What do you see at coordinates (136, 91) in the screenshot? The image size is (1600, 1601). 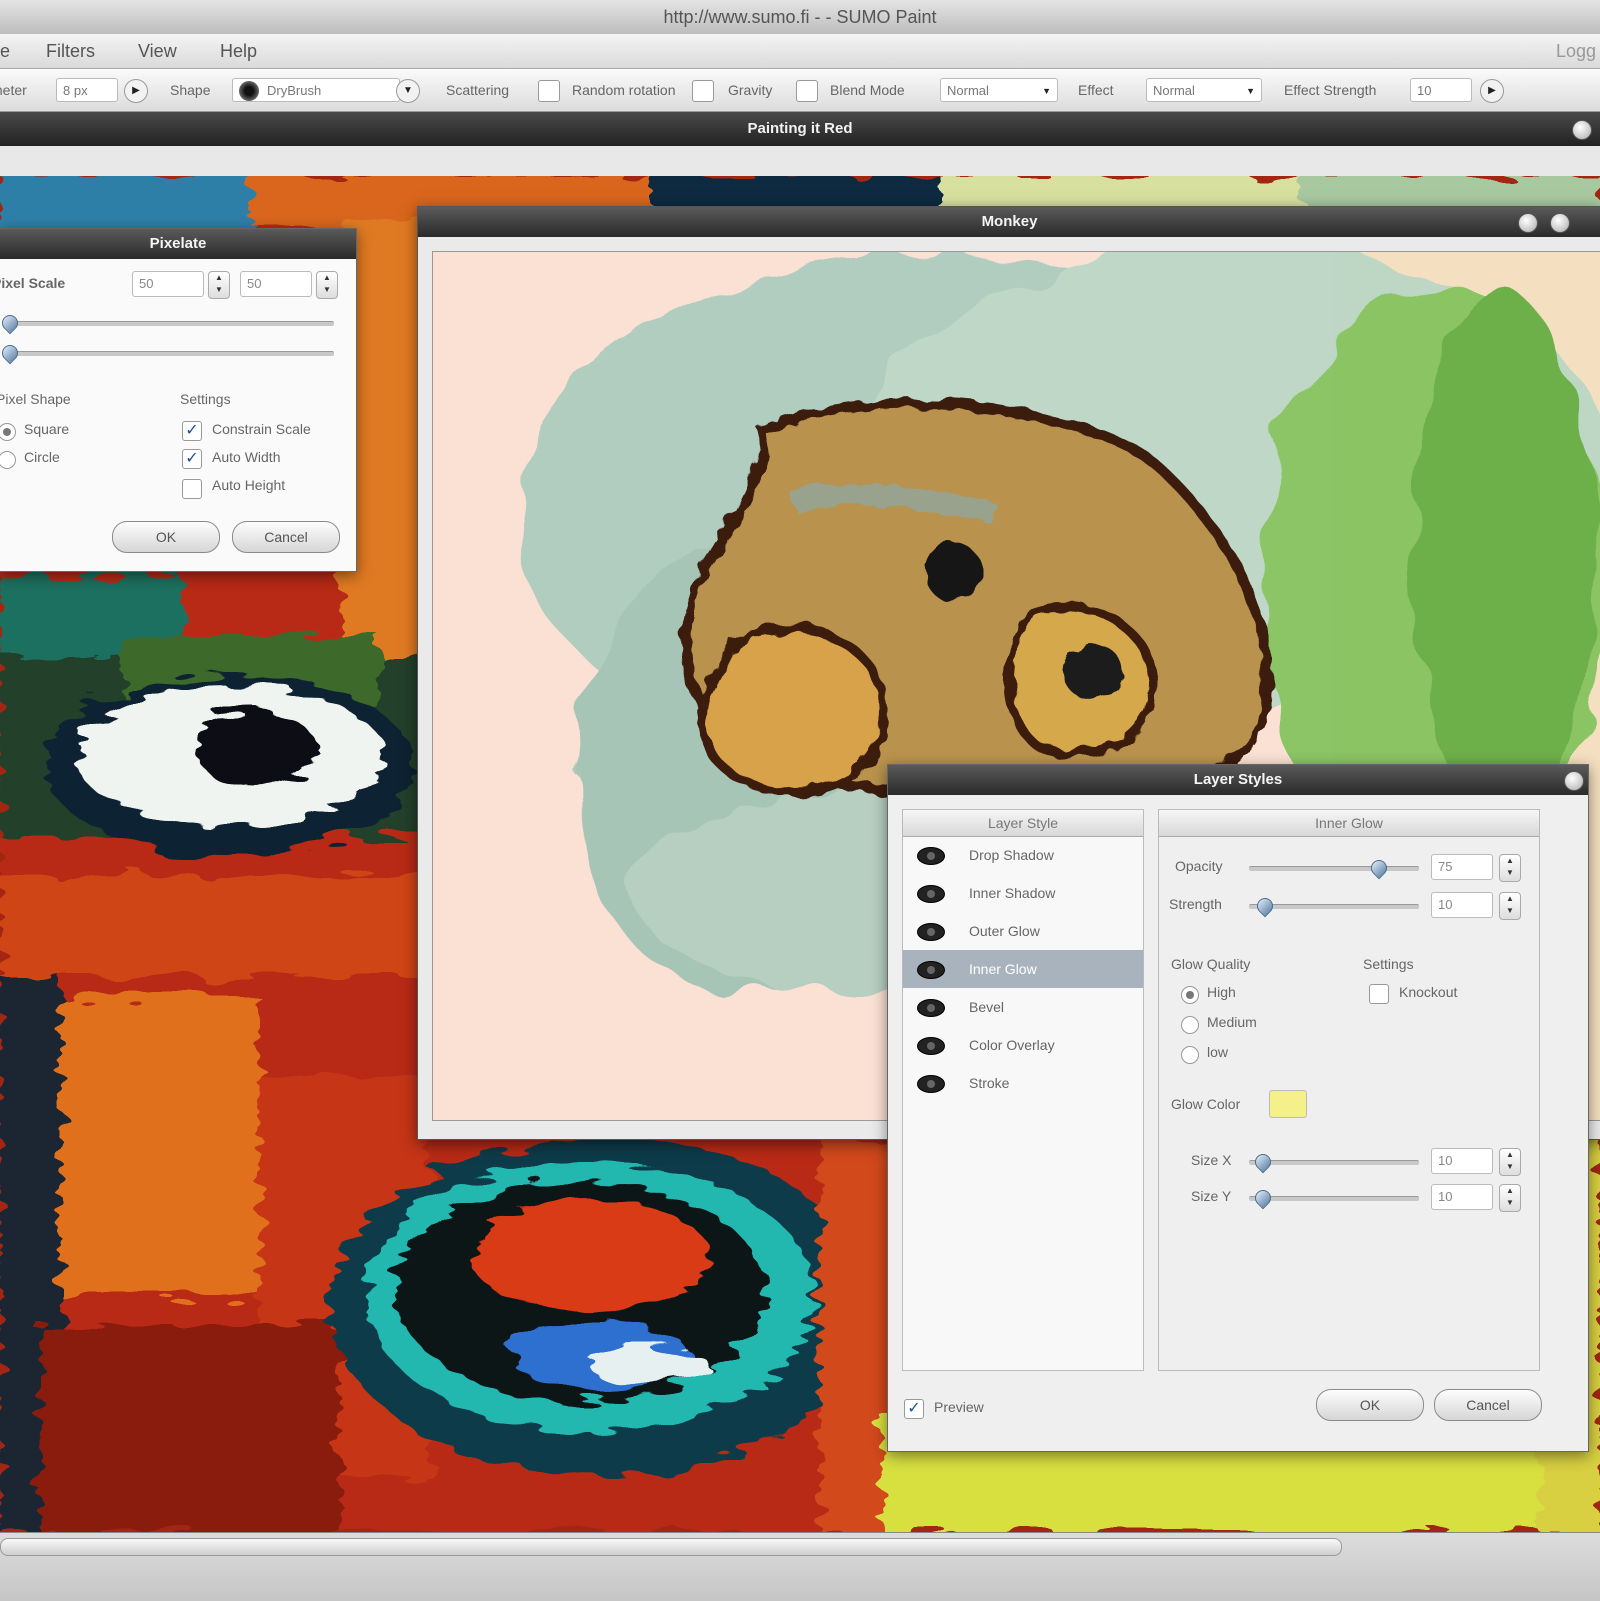 I see `diameter-dropdown-button: ▶` at bounding box center [136, 91].